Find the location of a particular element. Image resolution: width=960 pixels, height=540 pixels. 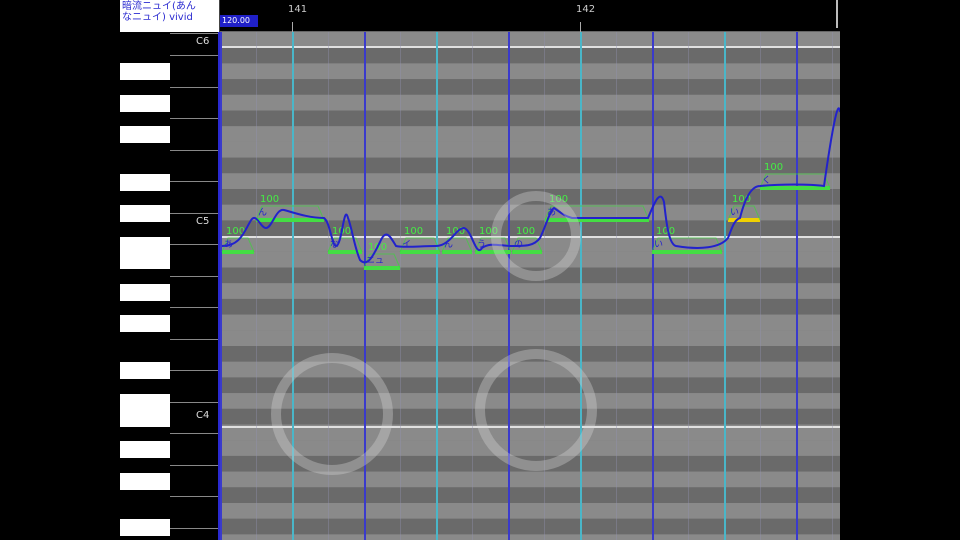

octave-label: C4 is located at coordinates (203, 415).